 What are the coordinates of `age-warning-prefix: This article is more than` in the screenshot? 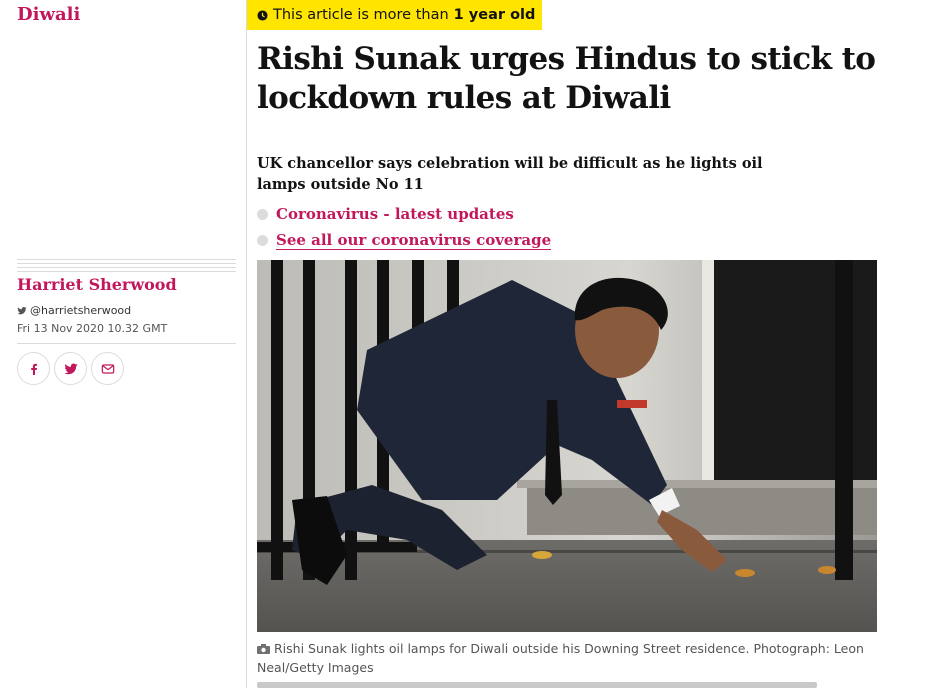 It's located at (361, 15).